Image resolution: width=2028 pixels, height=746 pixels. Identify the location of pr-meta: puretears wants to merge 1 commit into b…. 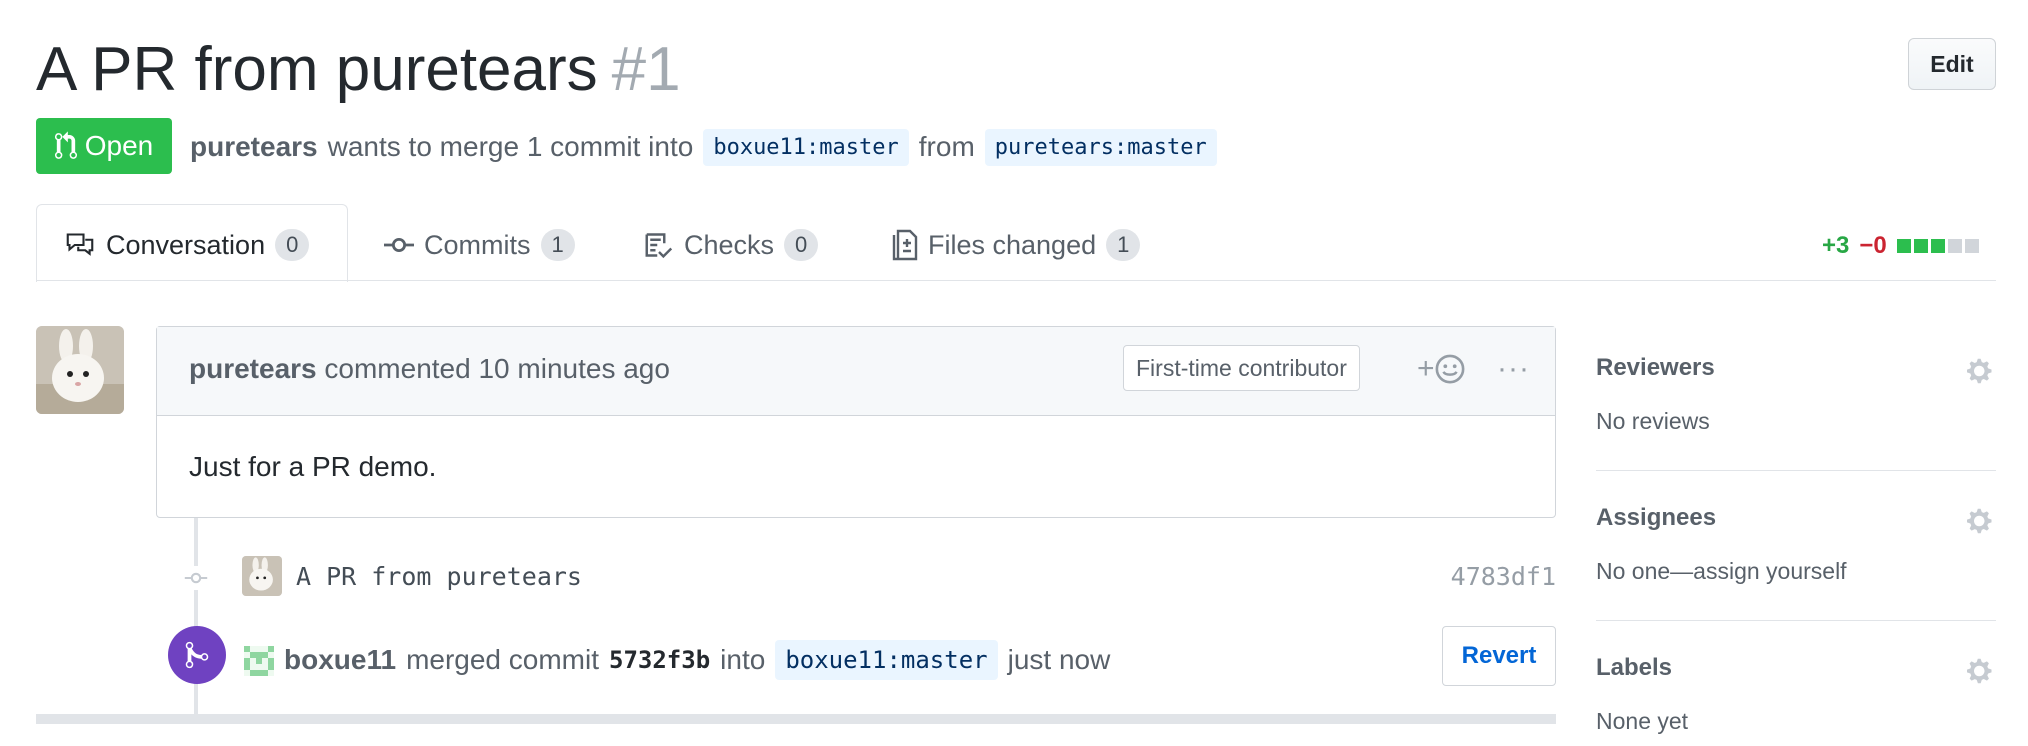
(703, 147).